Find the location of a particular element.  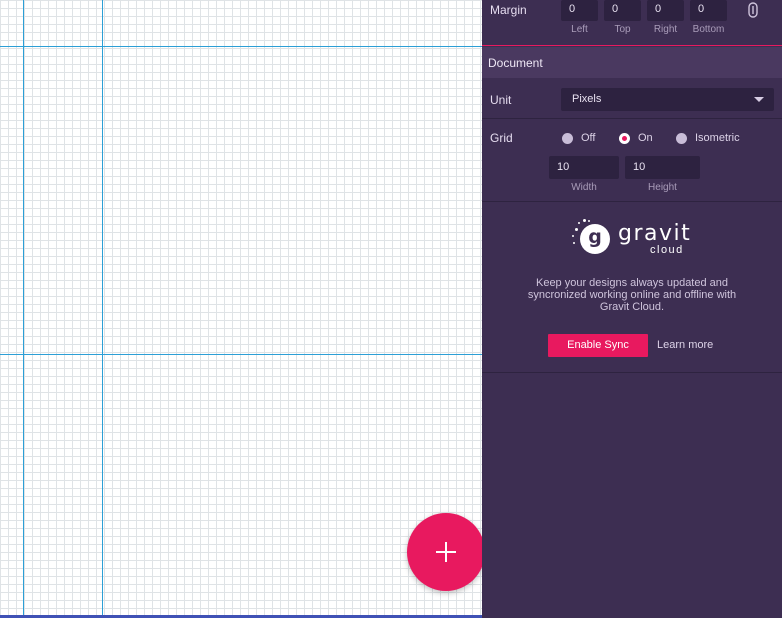

grid-isometric-radio: Isometric is located at coordinates (708, 138).